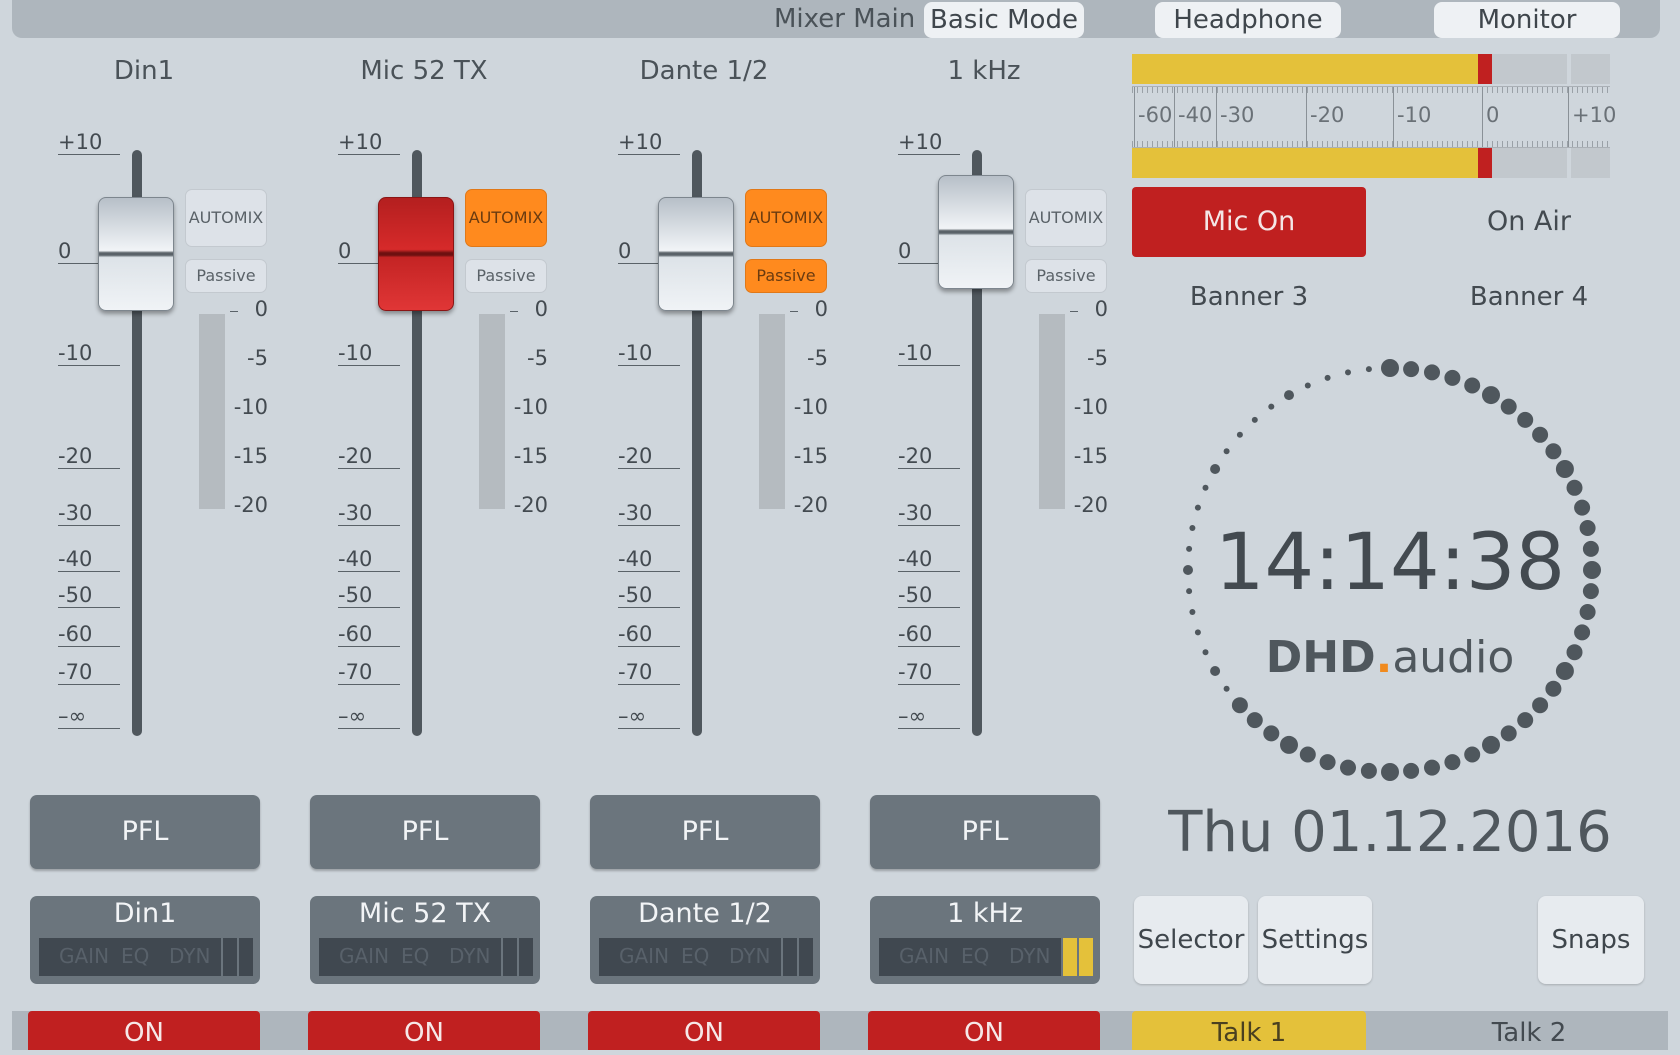  What do you see at coordinates (635, 559) in the screenshot?
I see `fader-scale-label: -40` at bounding box center [635, 559].